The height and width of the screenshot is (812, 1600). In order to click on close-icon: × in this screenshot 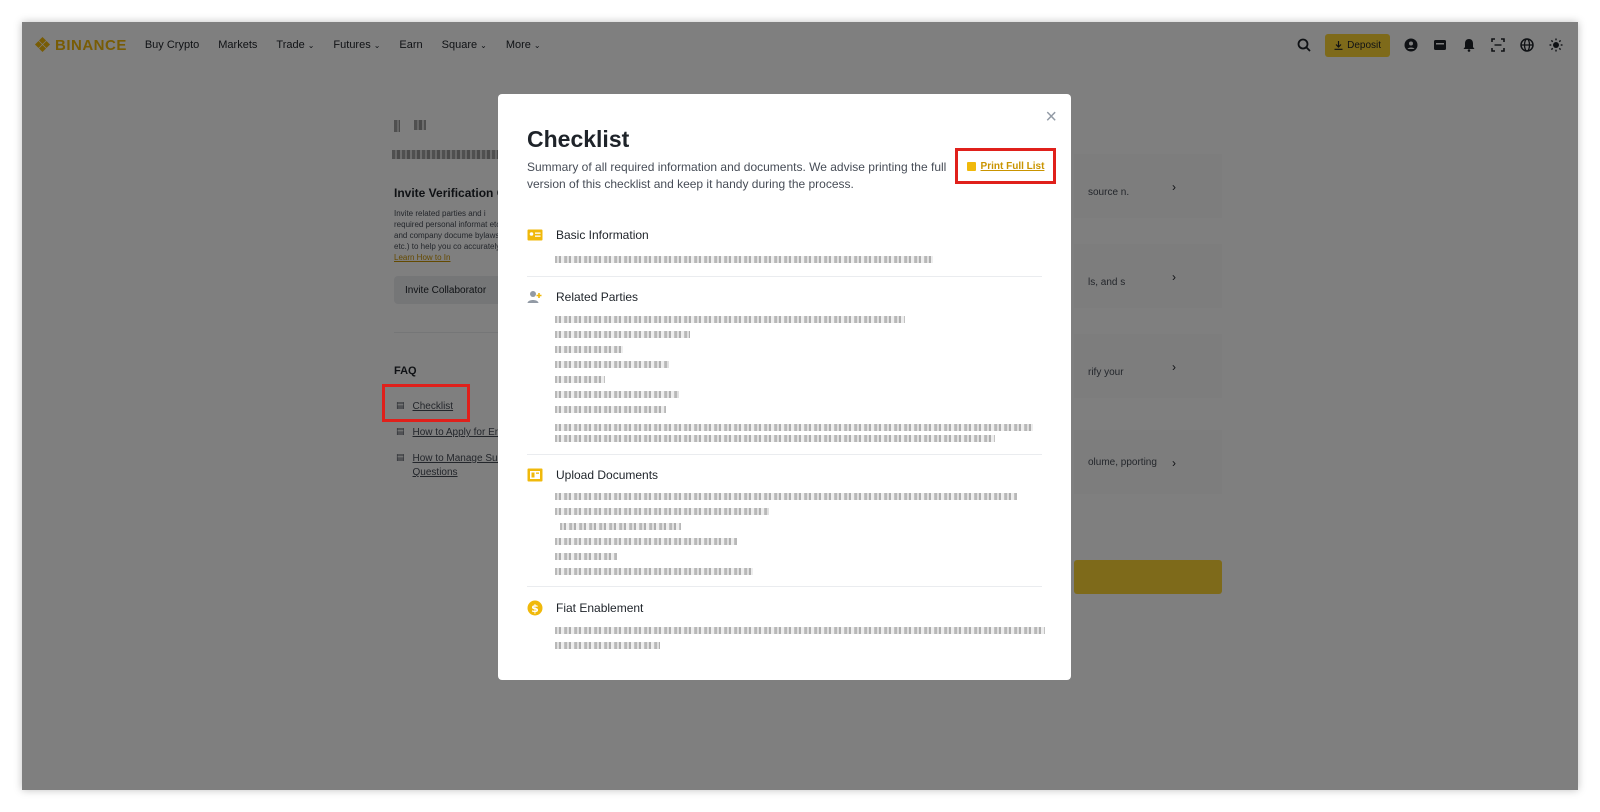, I will do `click(1051, 117)`.